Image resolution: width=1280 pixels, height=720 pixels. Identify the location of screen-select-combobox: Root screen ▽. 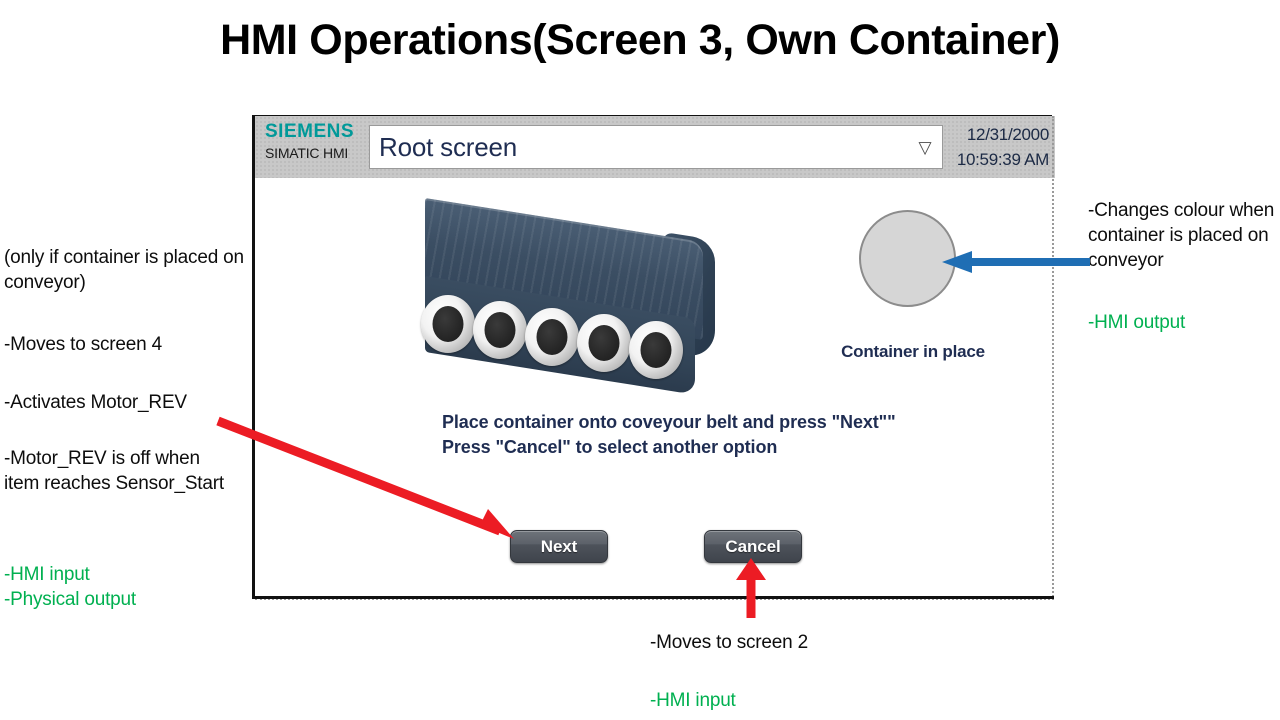
(656, 147).